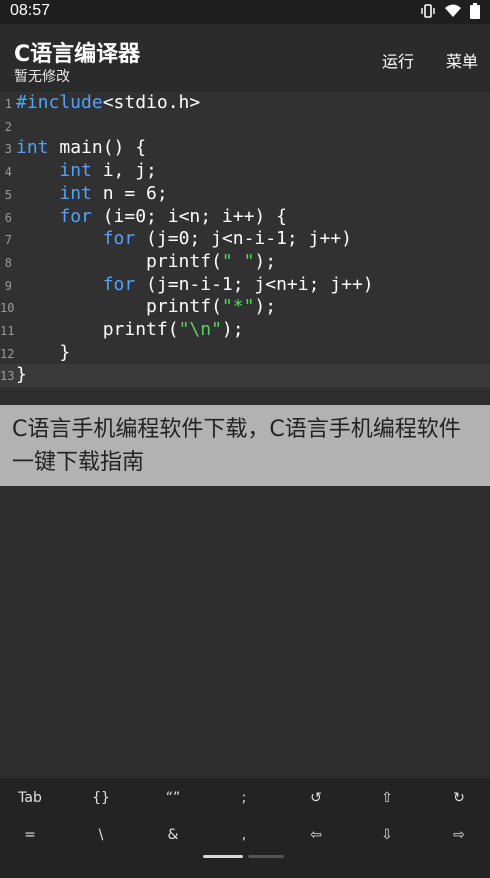 This screenshot has height=878, width=490. I want to click on arrow-right-icon: ⇨, so click(459, 835).